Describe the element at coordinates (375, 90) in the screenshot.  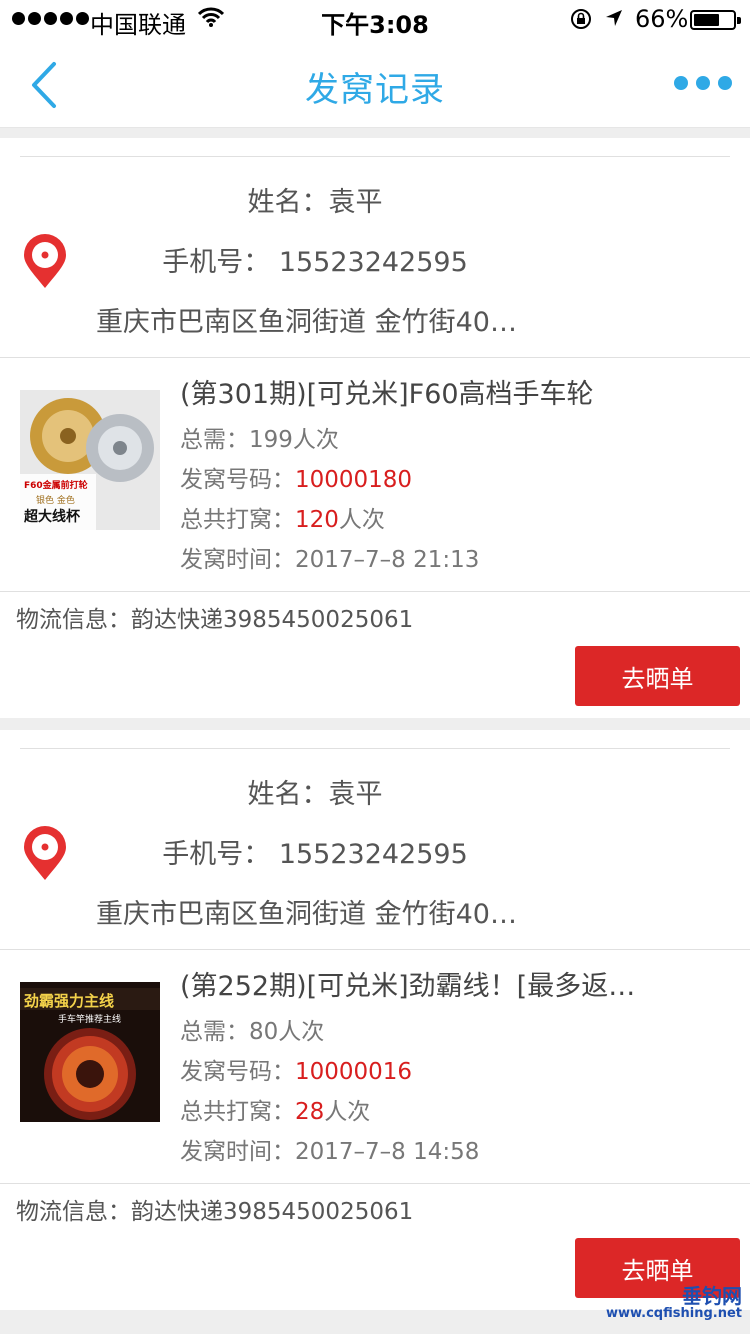
I see `page-title: 发窝记录` at that location.